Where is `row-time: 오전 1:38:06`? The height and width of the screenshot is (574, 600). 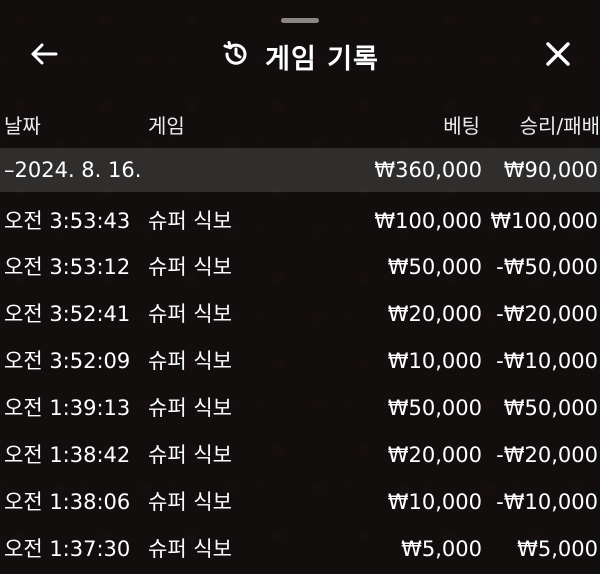
row-time: 오전 1:38:06 is located at coordinates (67, 502).